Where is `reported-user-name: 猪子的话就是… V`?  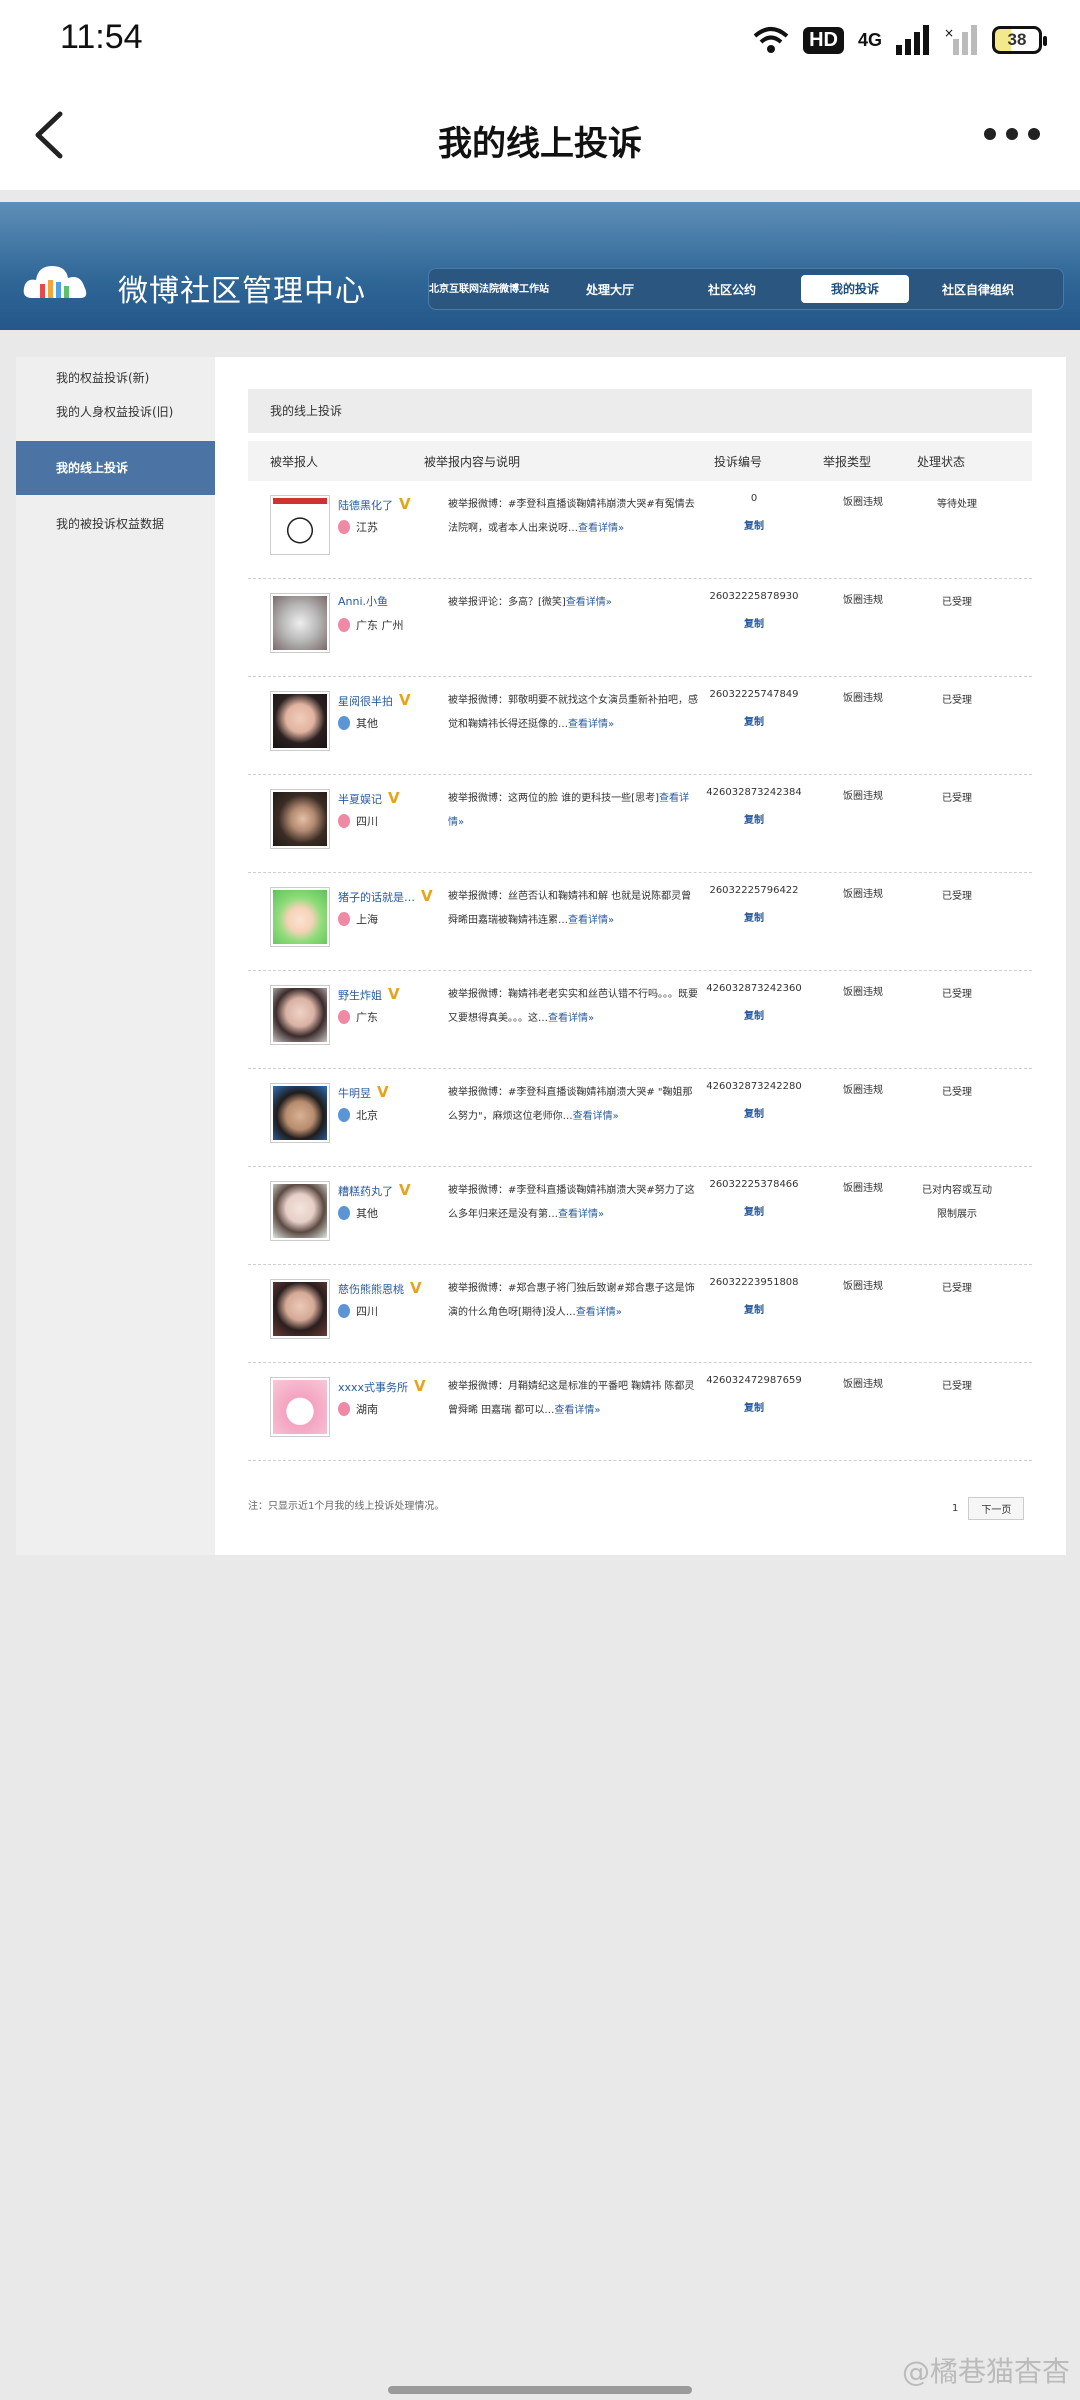
reported-user-name: 猪子的话就是… V is located at coordinates (385, 896).